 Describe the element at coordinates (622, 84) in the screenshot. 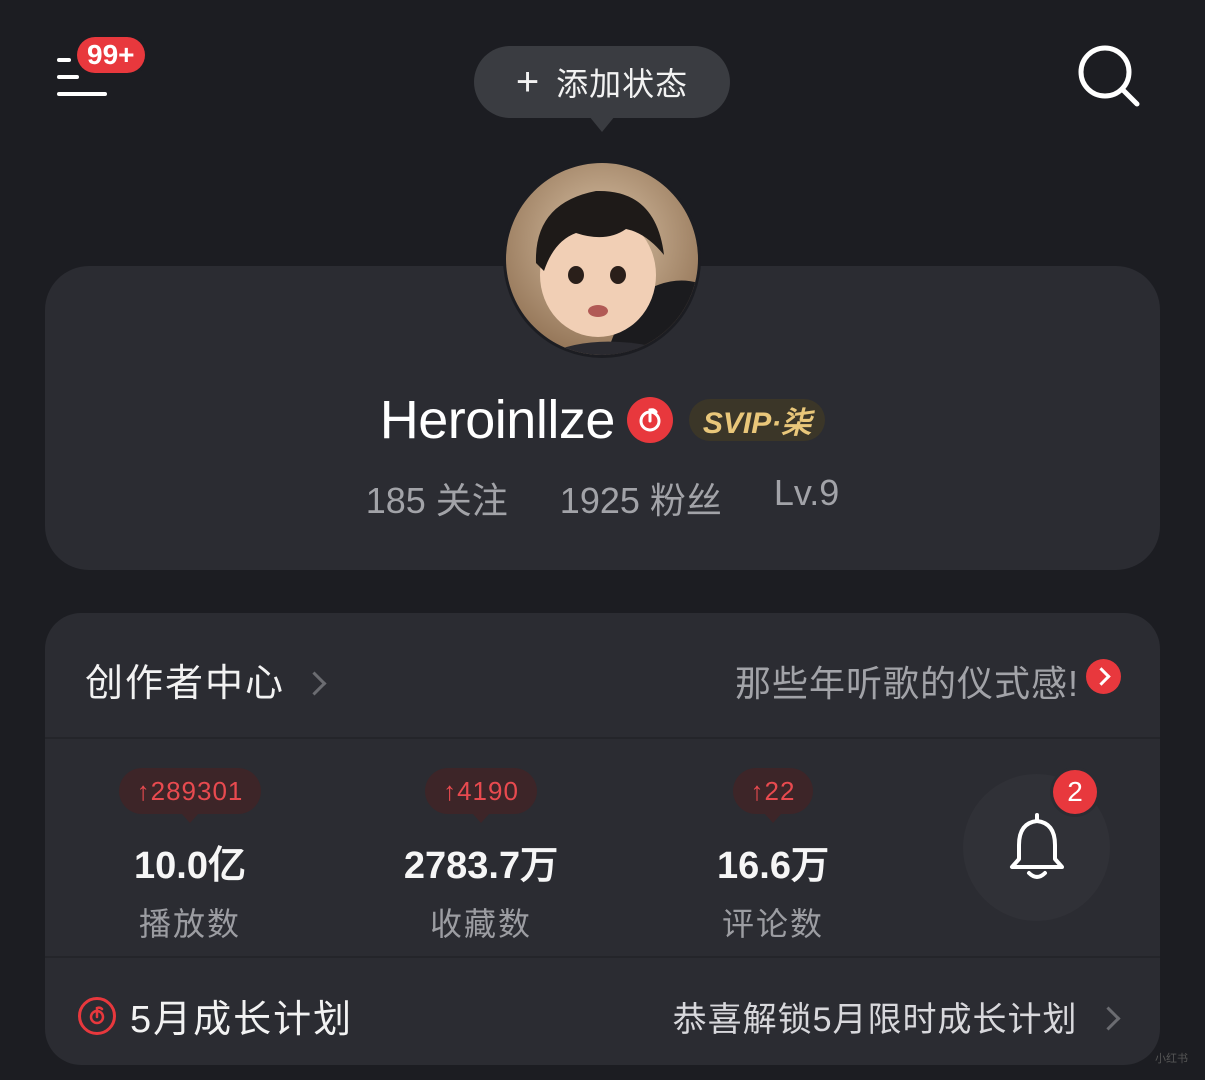

I see `add-status-label: 添加状态` at that location.